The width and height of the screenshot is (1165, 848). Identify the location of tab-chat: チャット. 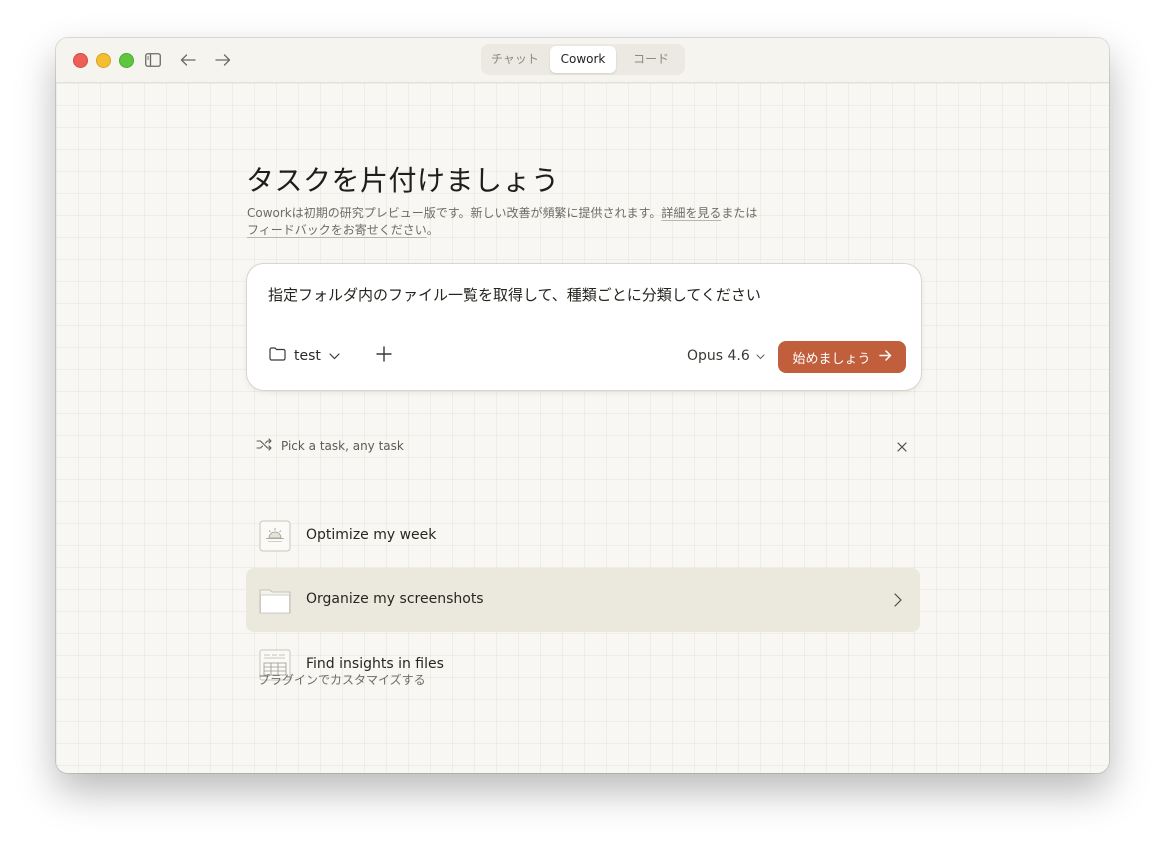
(515, 59).